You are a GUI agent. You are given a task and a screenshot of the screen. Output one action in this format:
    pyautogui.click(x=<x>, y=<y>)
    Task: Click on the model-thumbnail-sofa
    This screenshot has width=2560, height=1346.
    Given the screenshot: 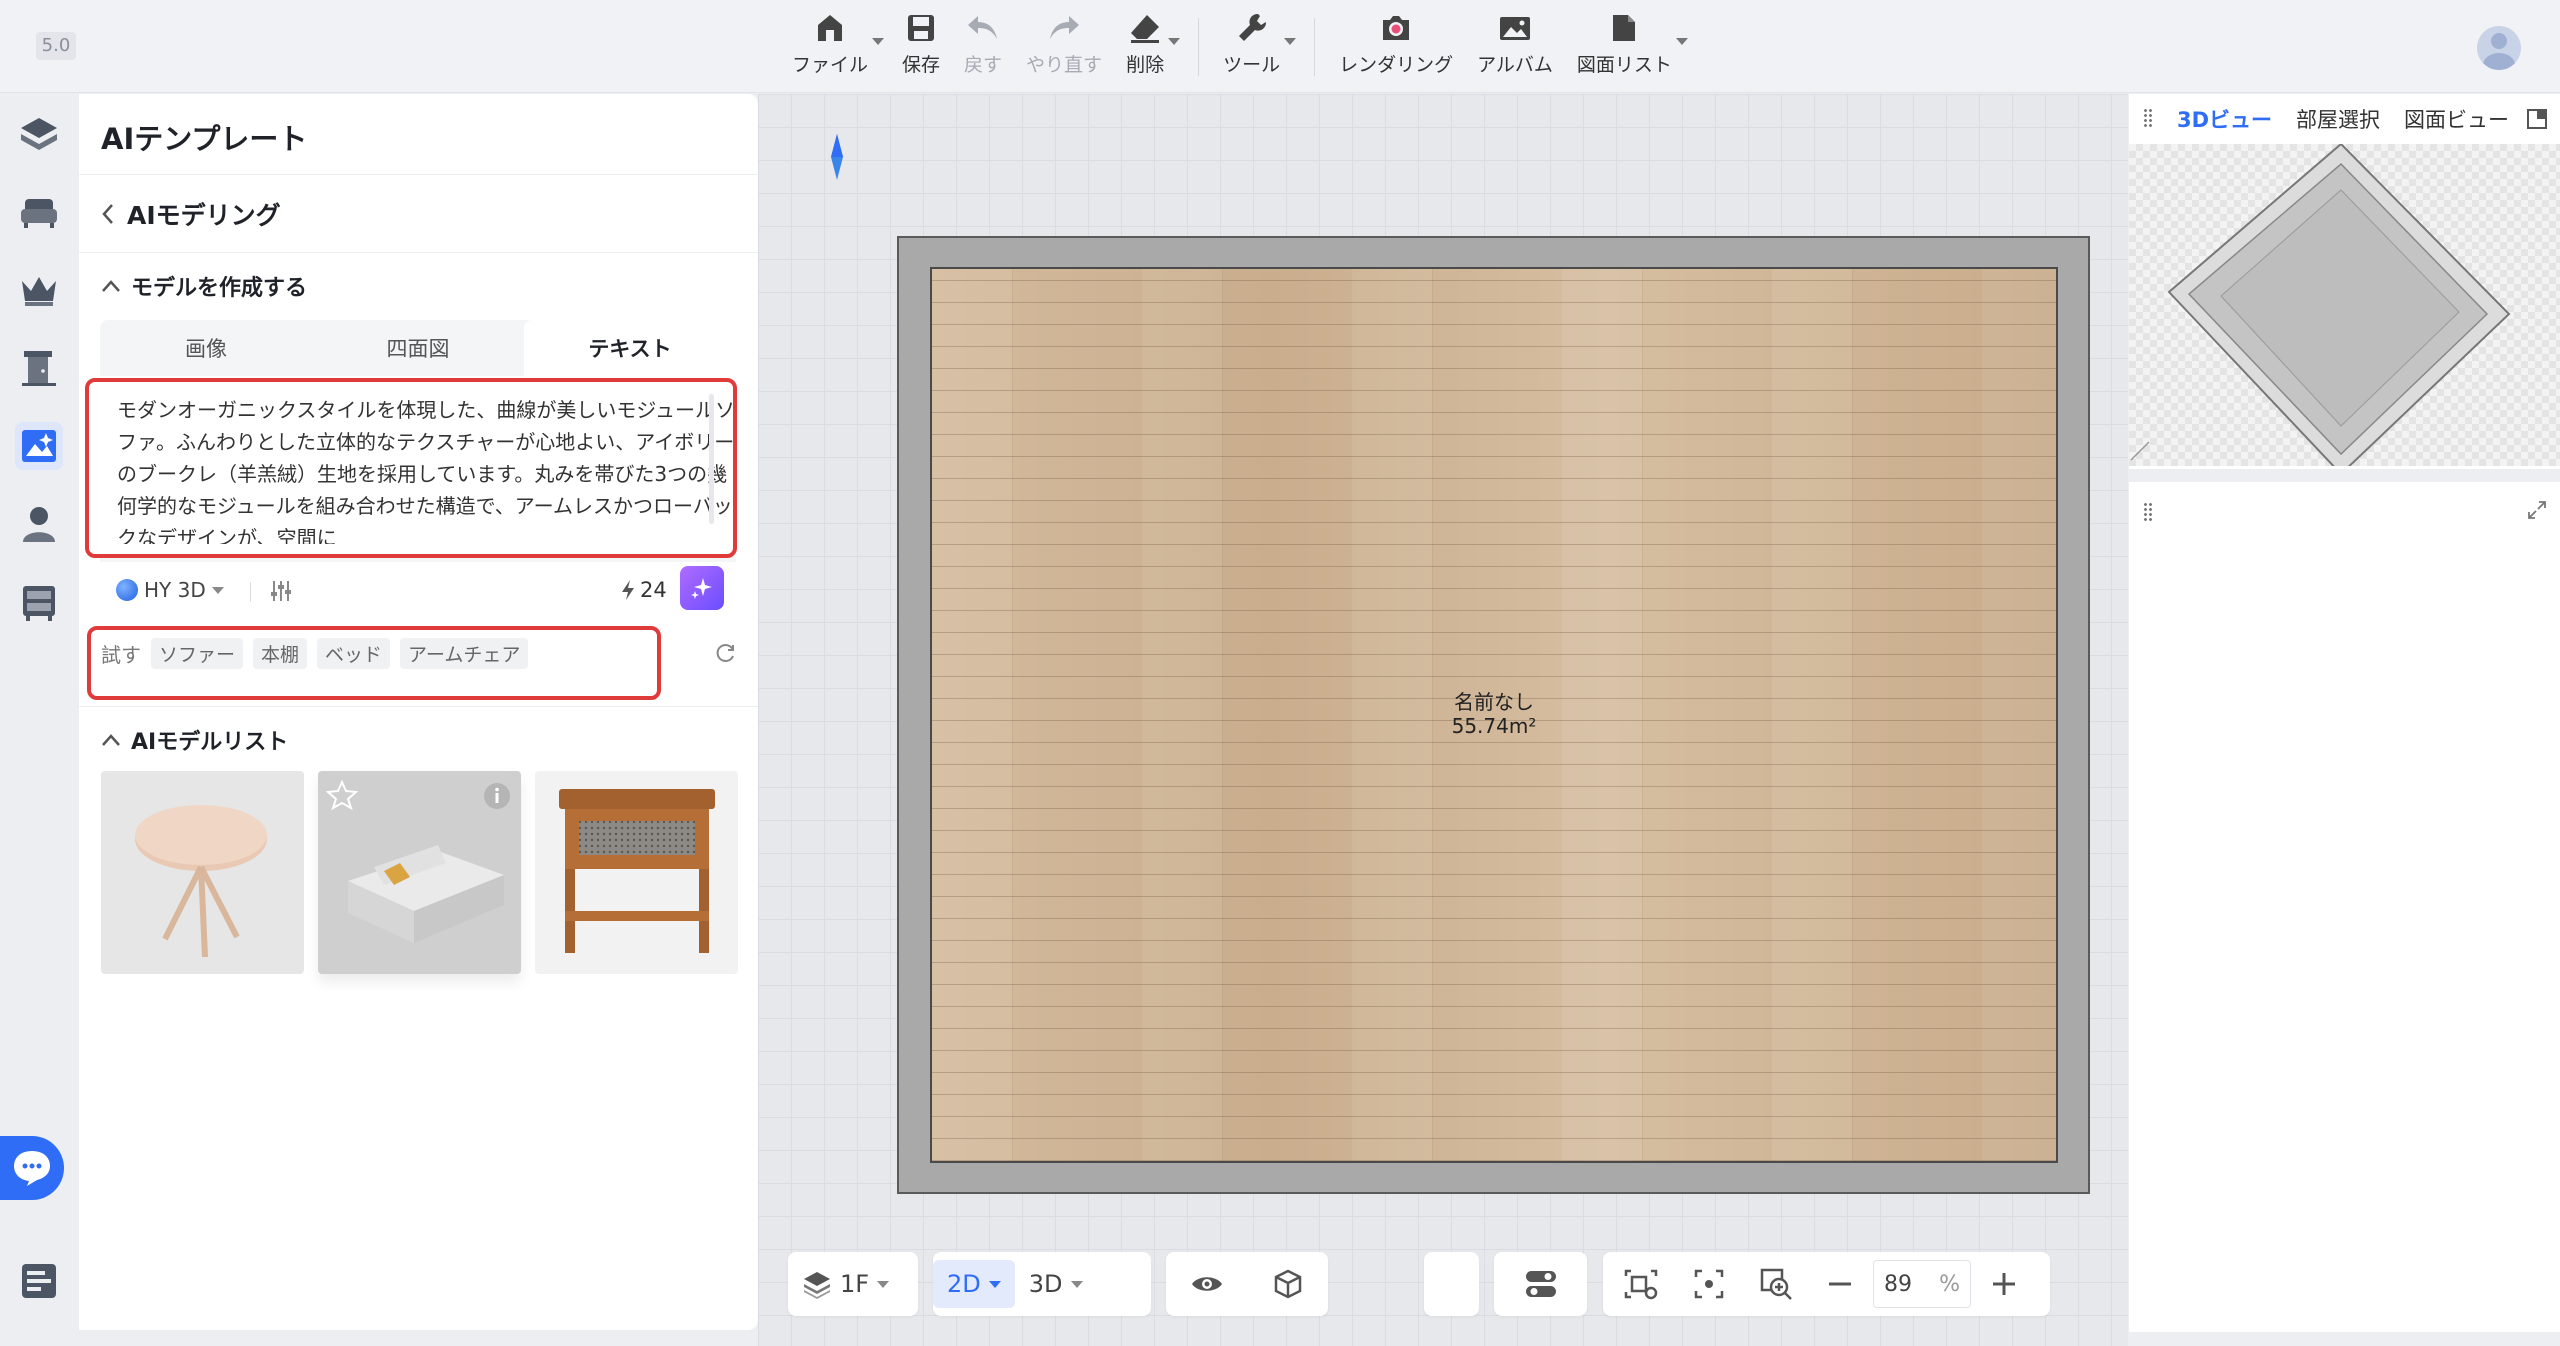 What is the action you would take?
    pyautogui.click(x=419, y=872)
    